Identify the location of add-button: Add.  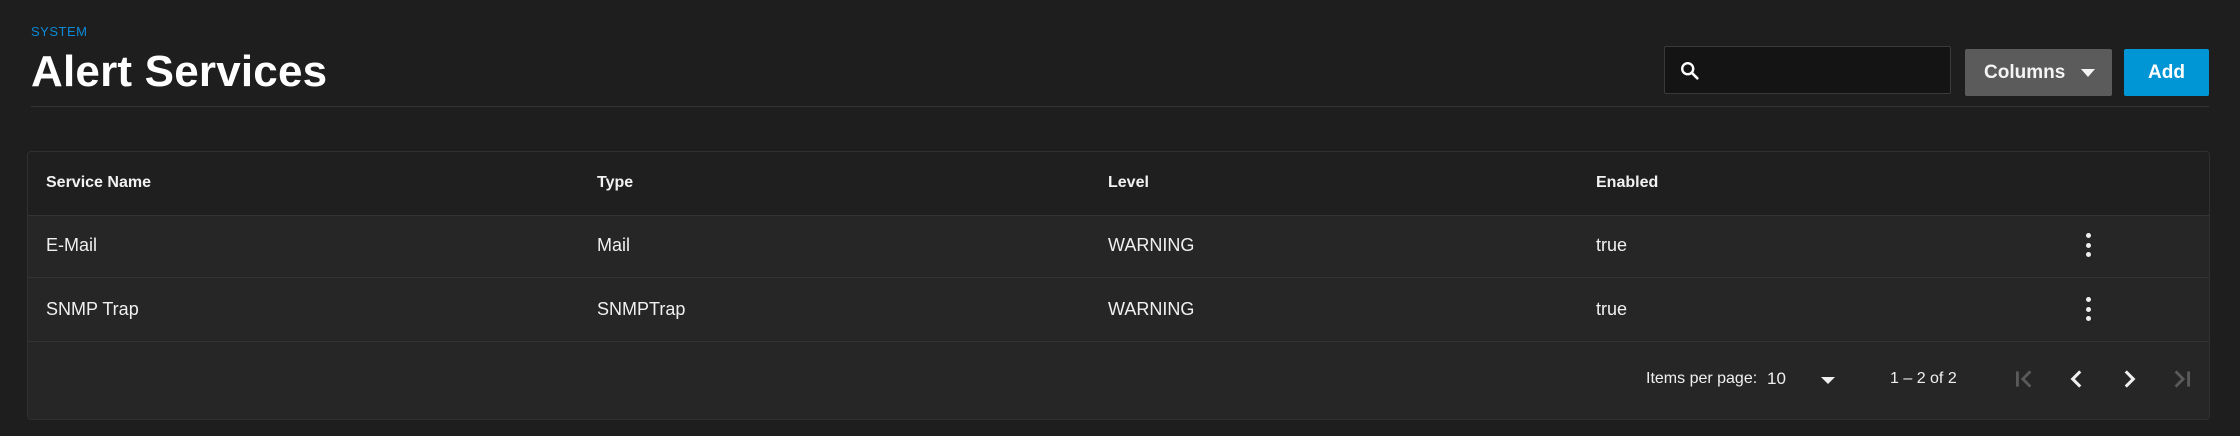
(2166, 72).